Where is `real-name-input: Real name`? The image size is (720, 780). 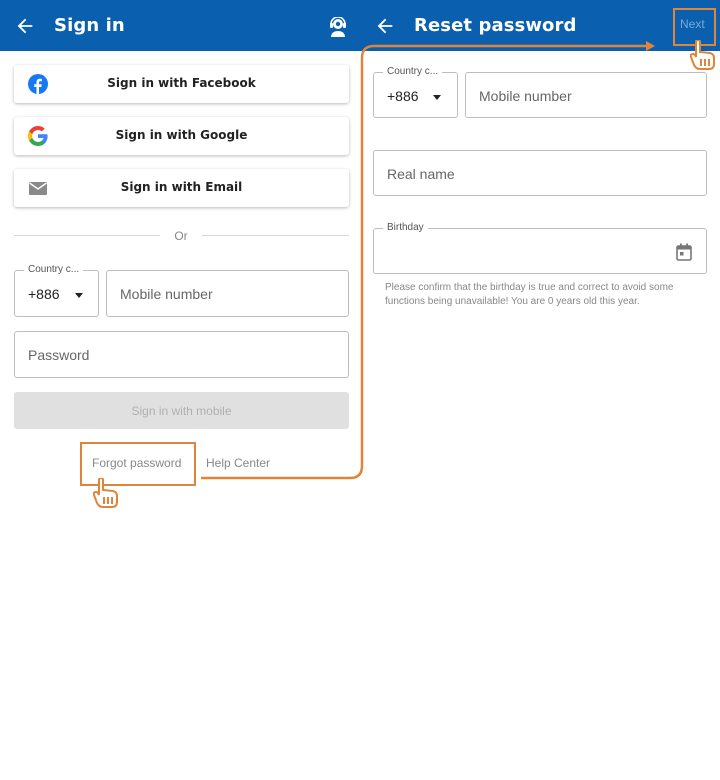 real-name-input: Real name is located at coordinates (540, 173).